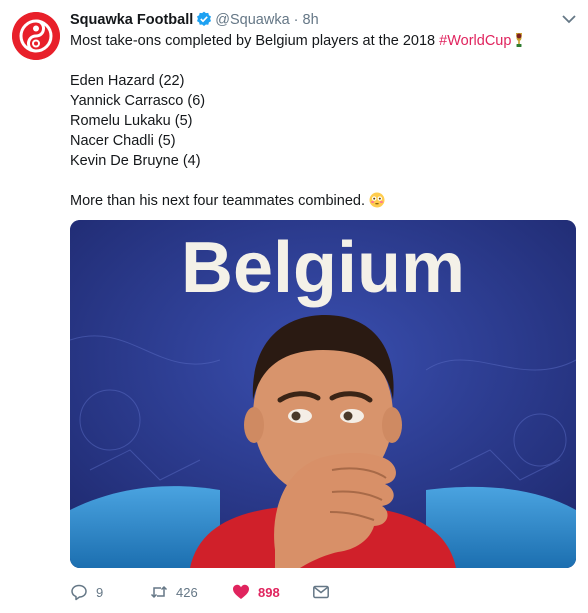  I want to click on media-banner-text: Belgium, so click(323, 268).